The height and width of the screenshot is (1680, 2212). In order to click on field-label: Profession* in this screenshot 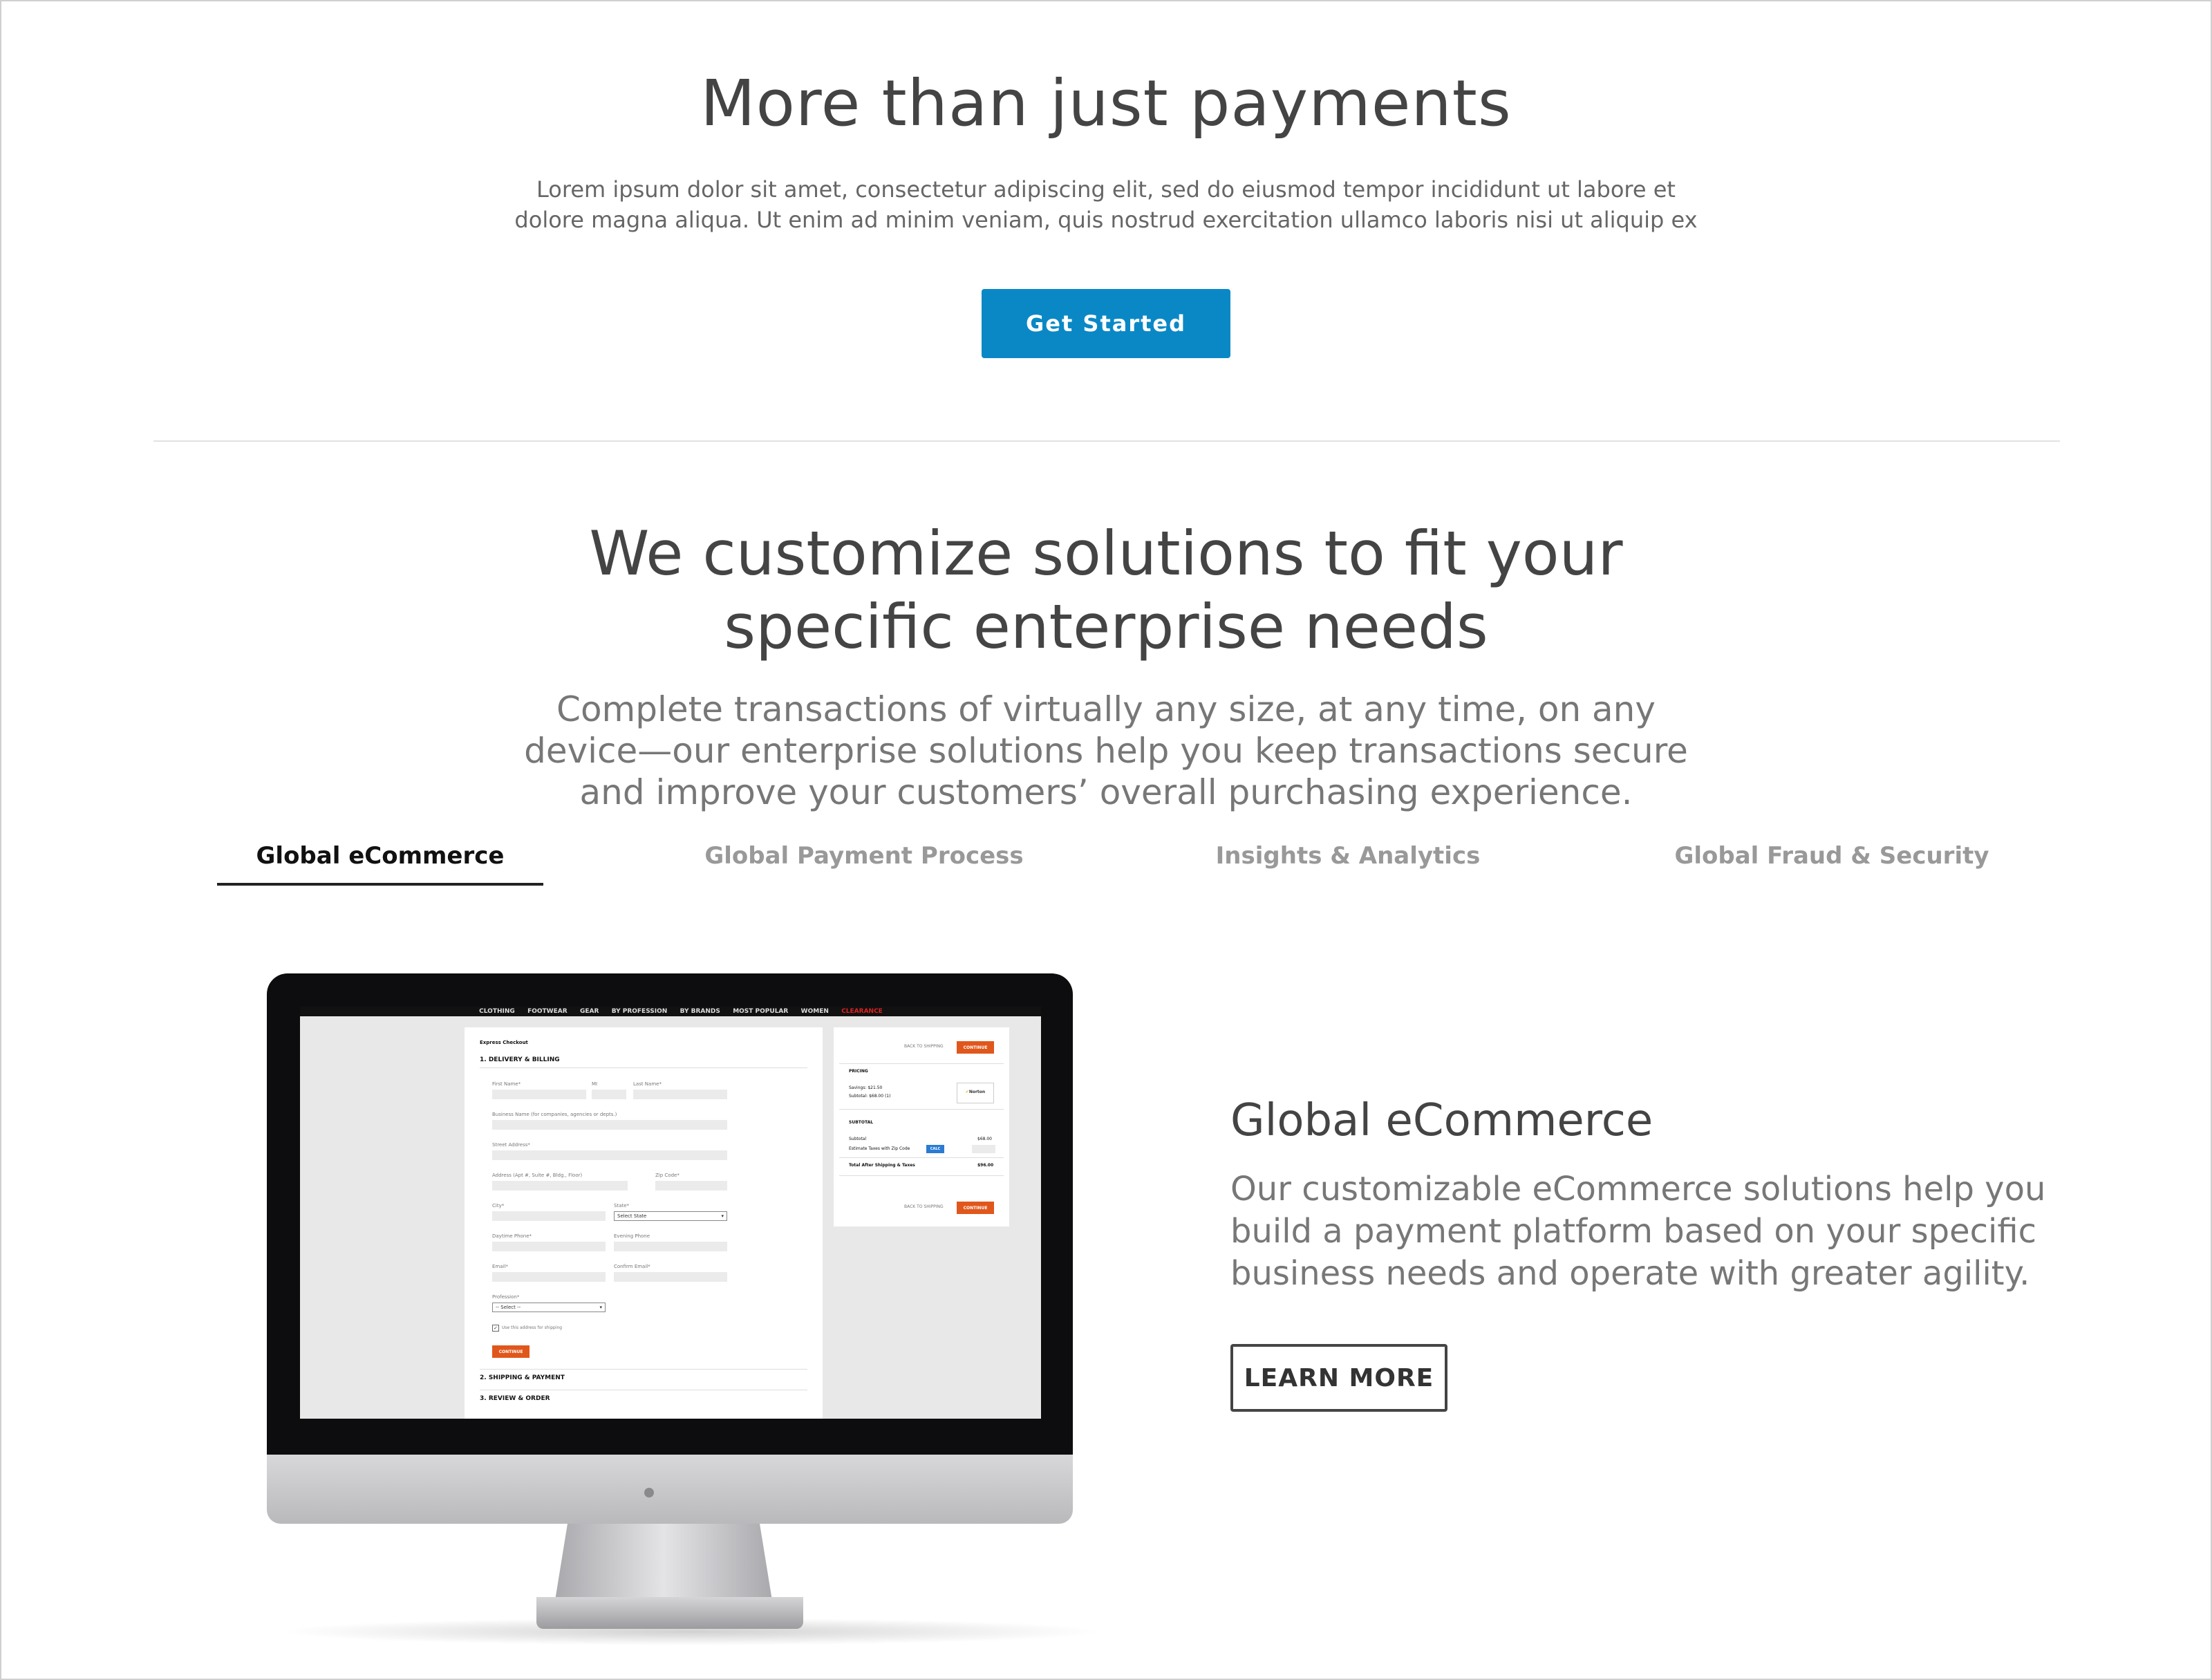, I will do `click(506, 1297)`.